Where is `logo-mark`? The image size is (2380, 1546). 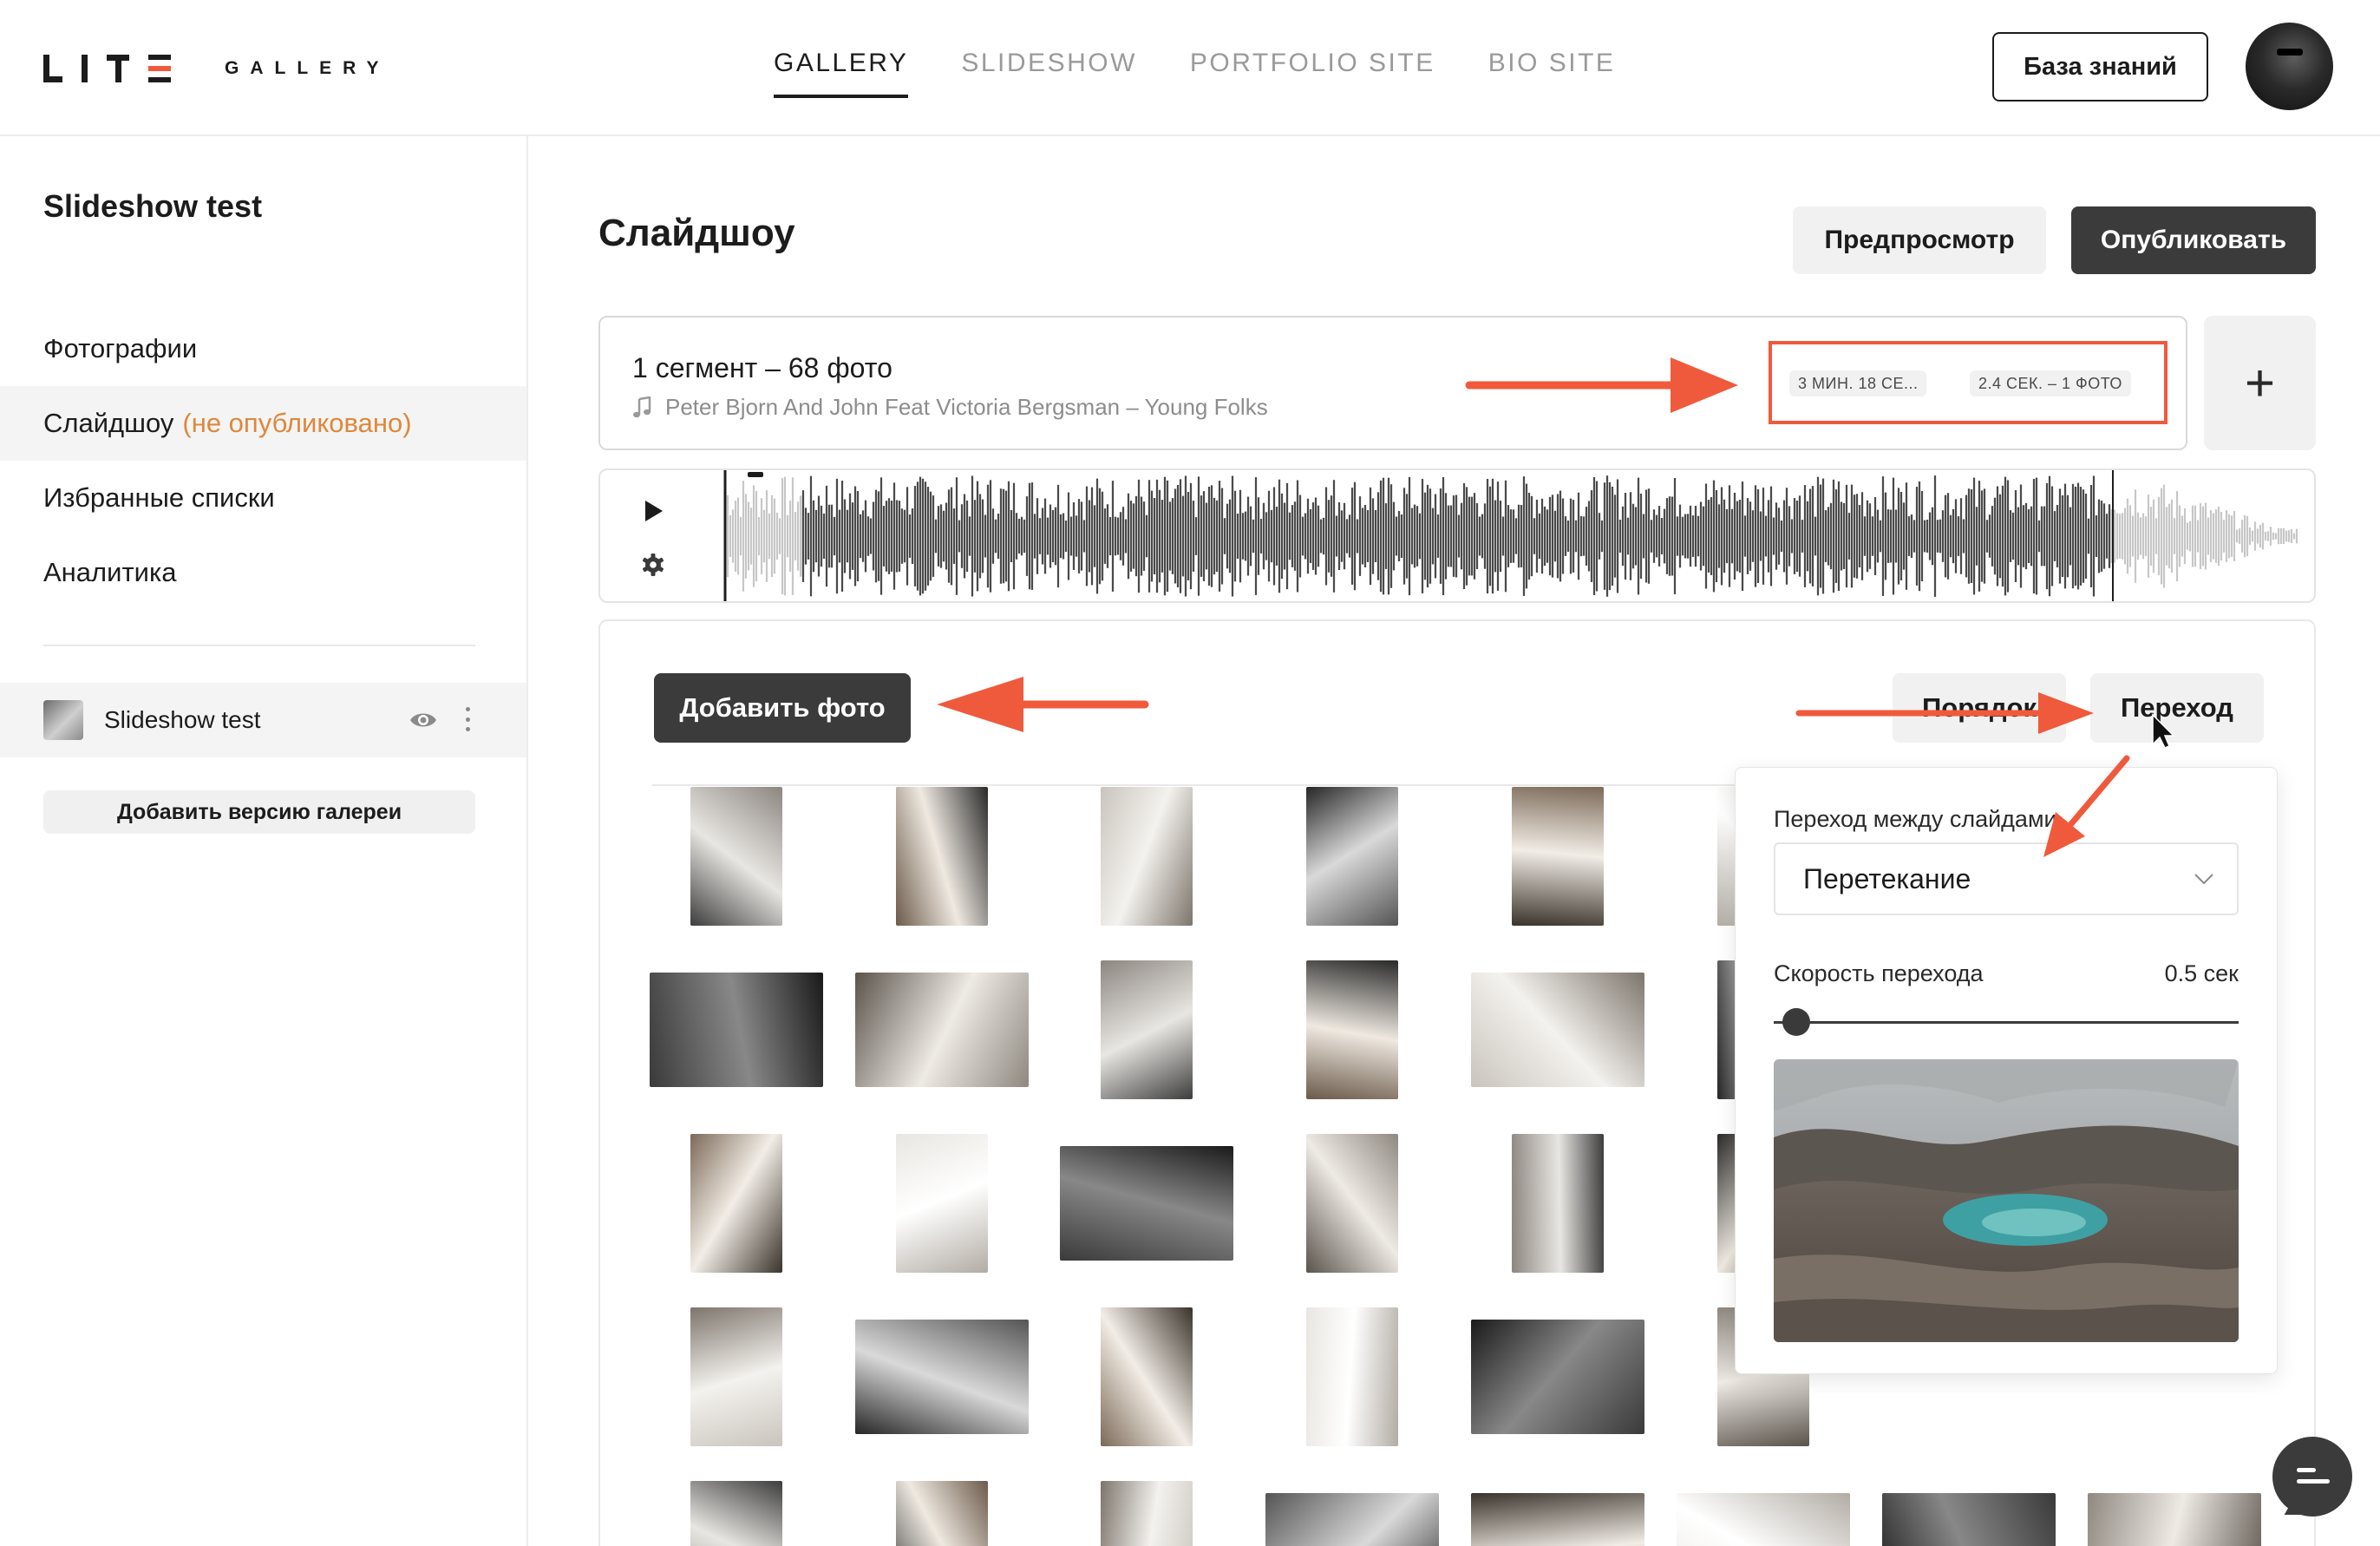 logo-mark is located at coordinates (107, 68).